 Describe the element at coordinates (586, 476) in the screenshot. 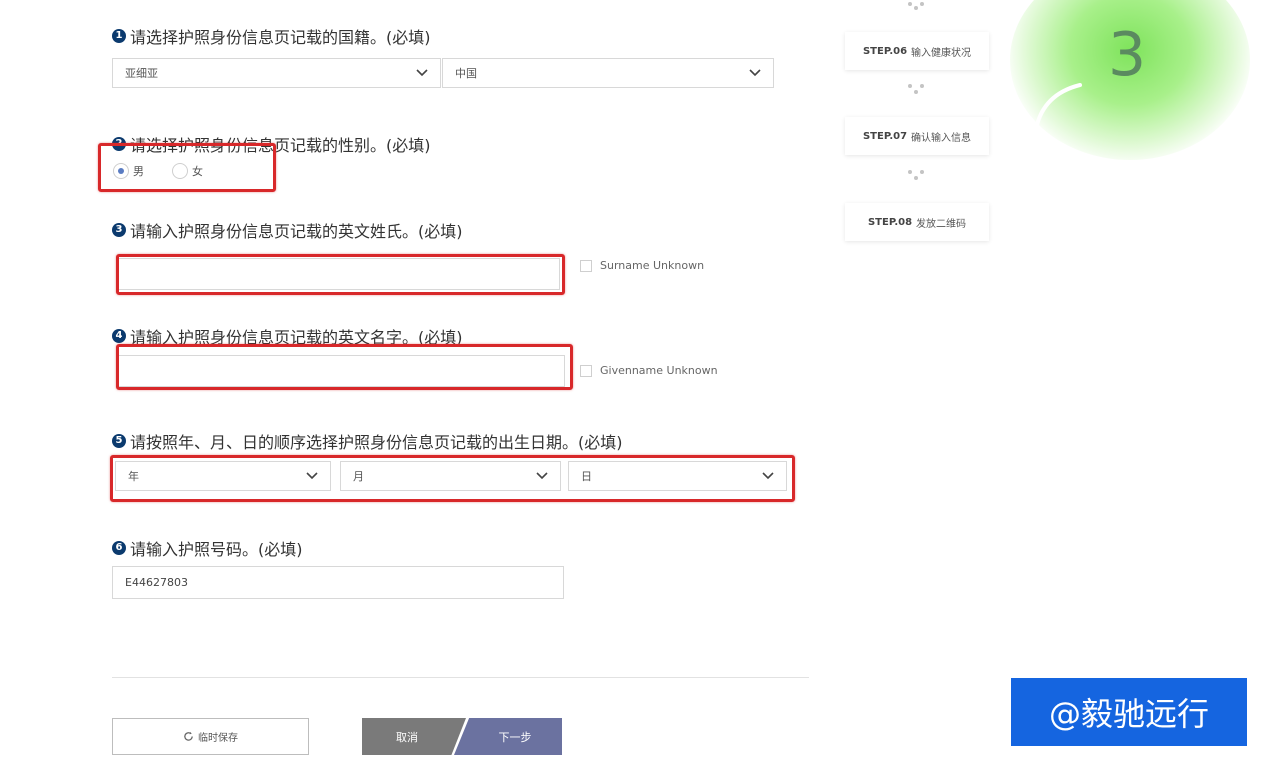

I see `birth-day-value: 日` at that location.